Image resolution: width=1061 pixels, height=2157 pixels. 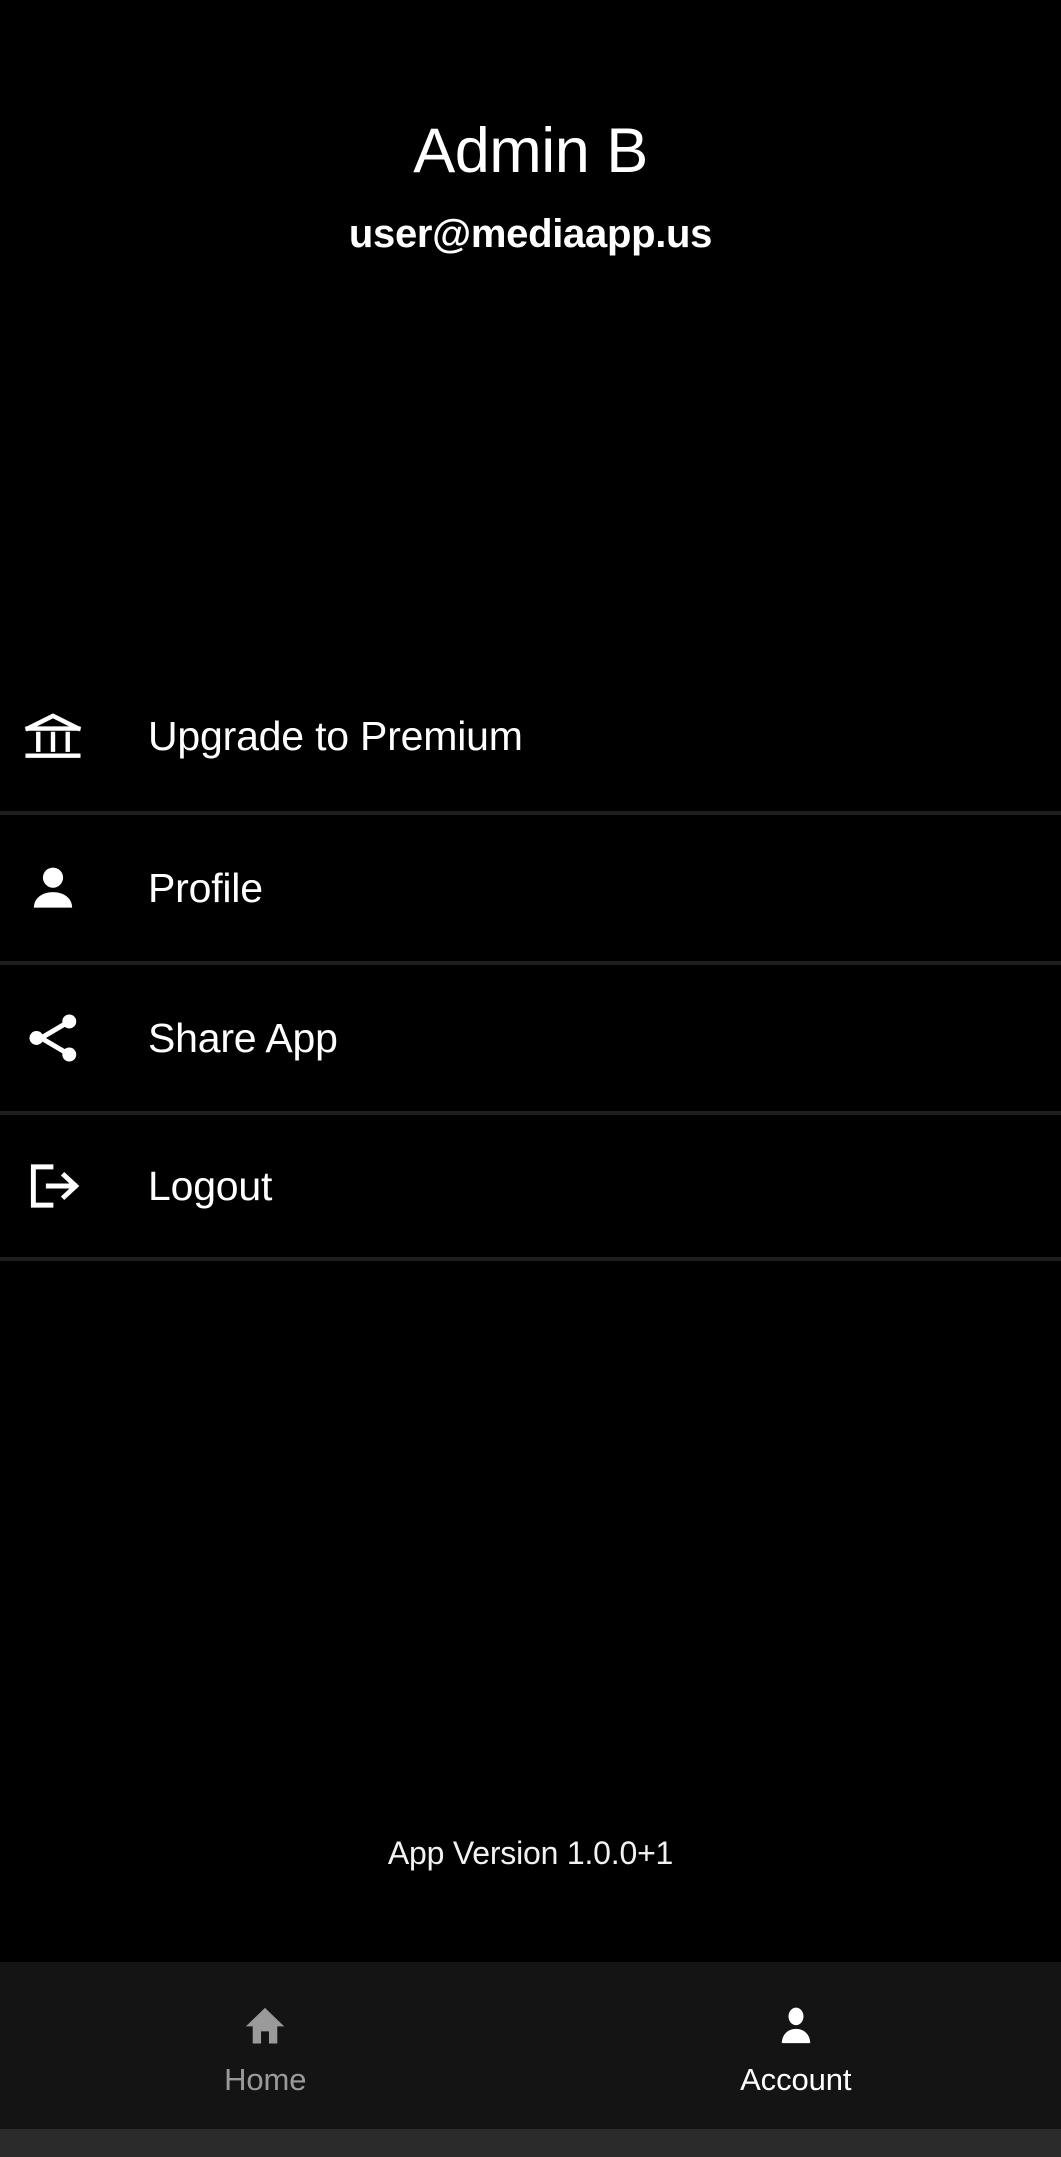 I want to click on app-version-text: App Version 1.0.0+1, so click(x=530, y=1853).